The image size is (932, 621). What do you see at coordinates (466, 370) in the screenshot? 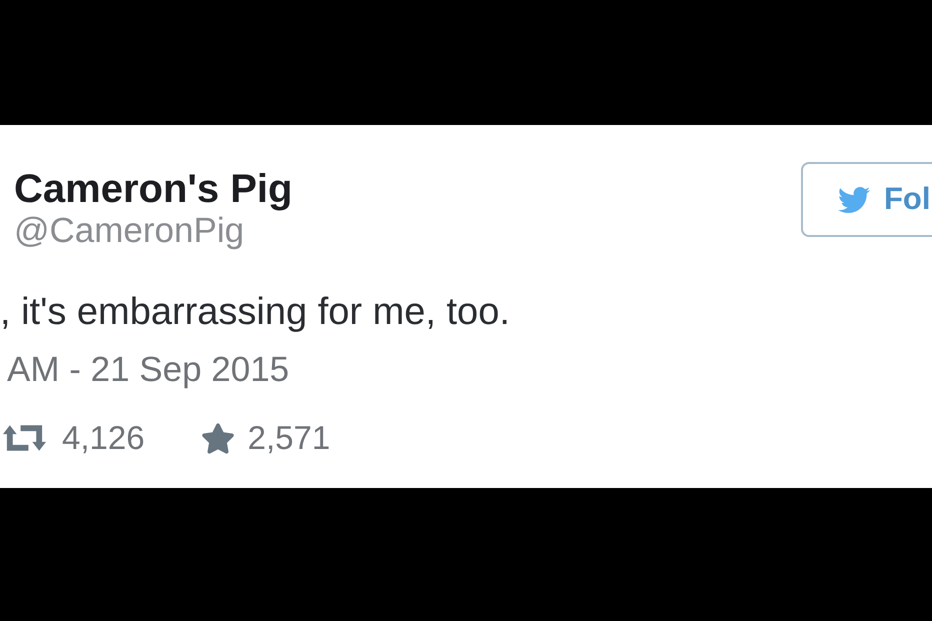
I see `tweet-timestamp: AM - 21 Sep 2015` at bounding box center [466, 370].